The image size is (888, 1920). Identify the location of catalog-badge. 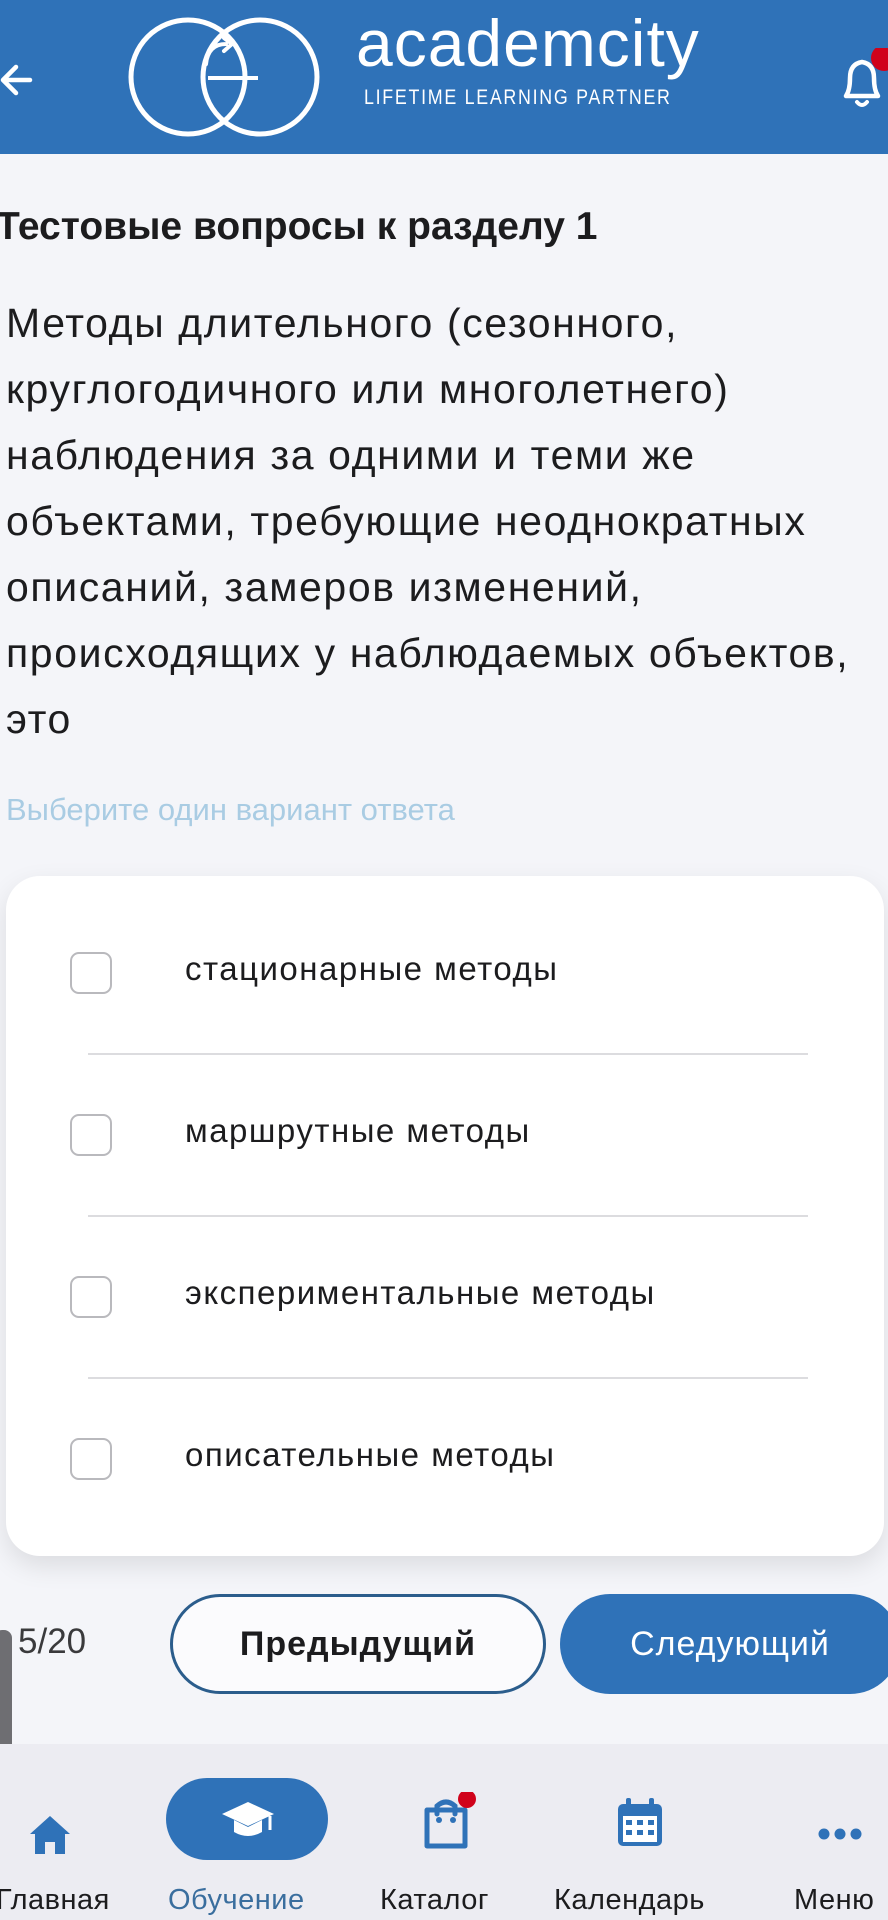
(467, 1800).